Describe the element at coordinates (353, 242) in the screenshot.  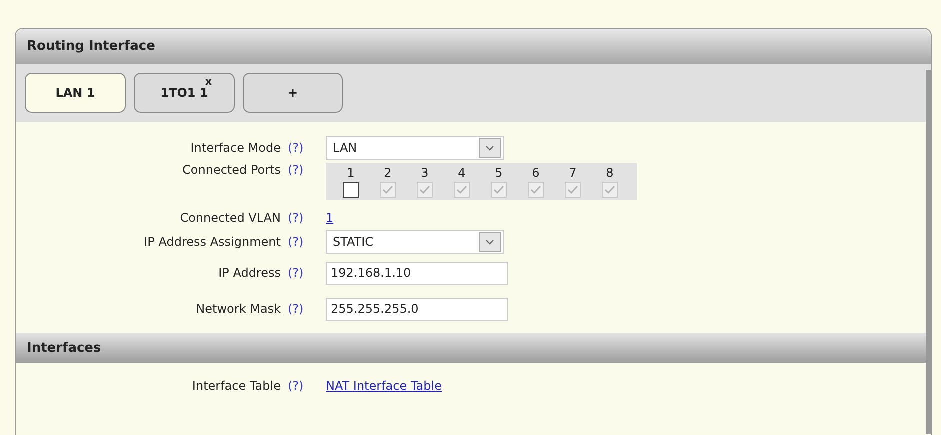
I see `dropdown-value: STATIC` at that location.